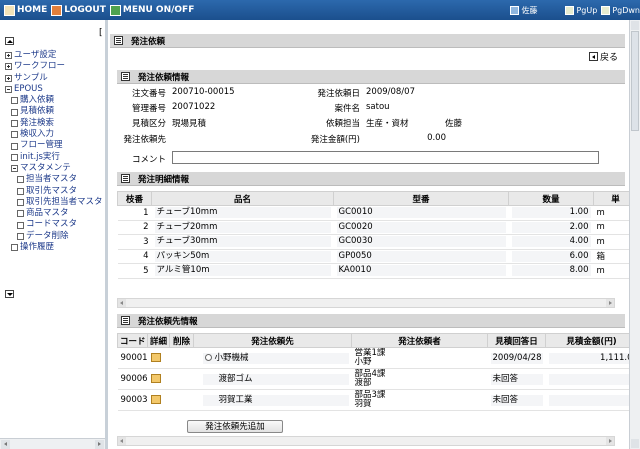 The image size is (640, 449). I want to click on table-row: 90003 羽賀工業 部品3課 羽賀 未回答, so click(373, 400).